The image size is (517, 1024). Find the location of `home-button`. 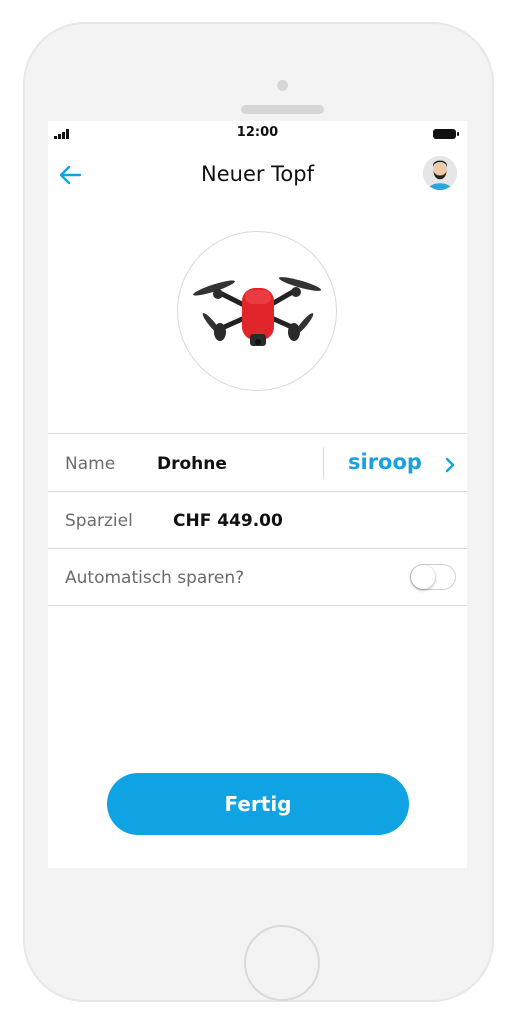

home-button is located at coordinates (282, 963).